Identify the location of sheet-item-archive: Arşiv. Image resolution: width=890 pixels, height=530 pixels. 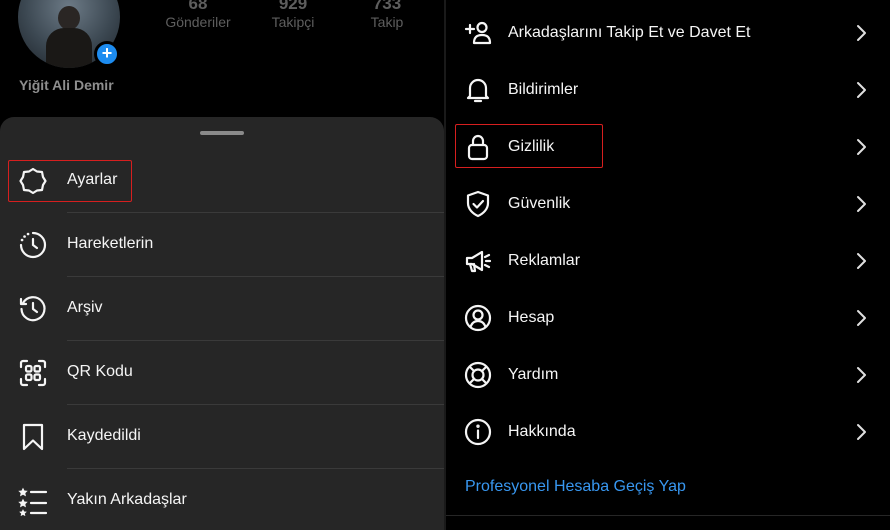
(222, 309).